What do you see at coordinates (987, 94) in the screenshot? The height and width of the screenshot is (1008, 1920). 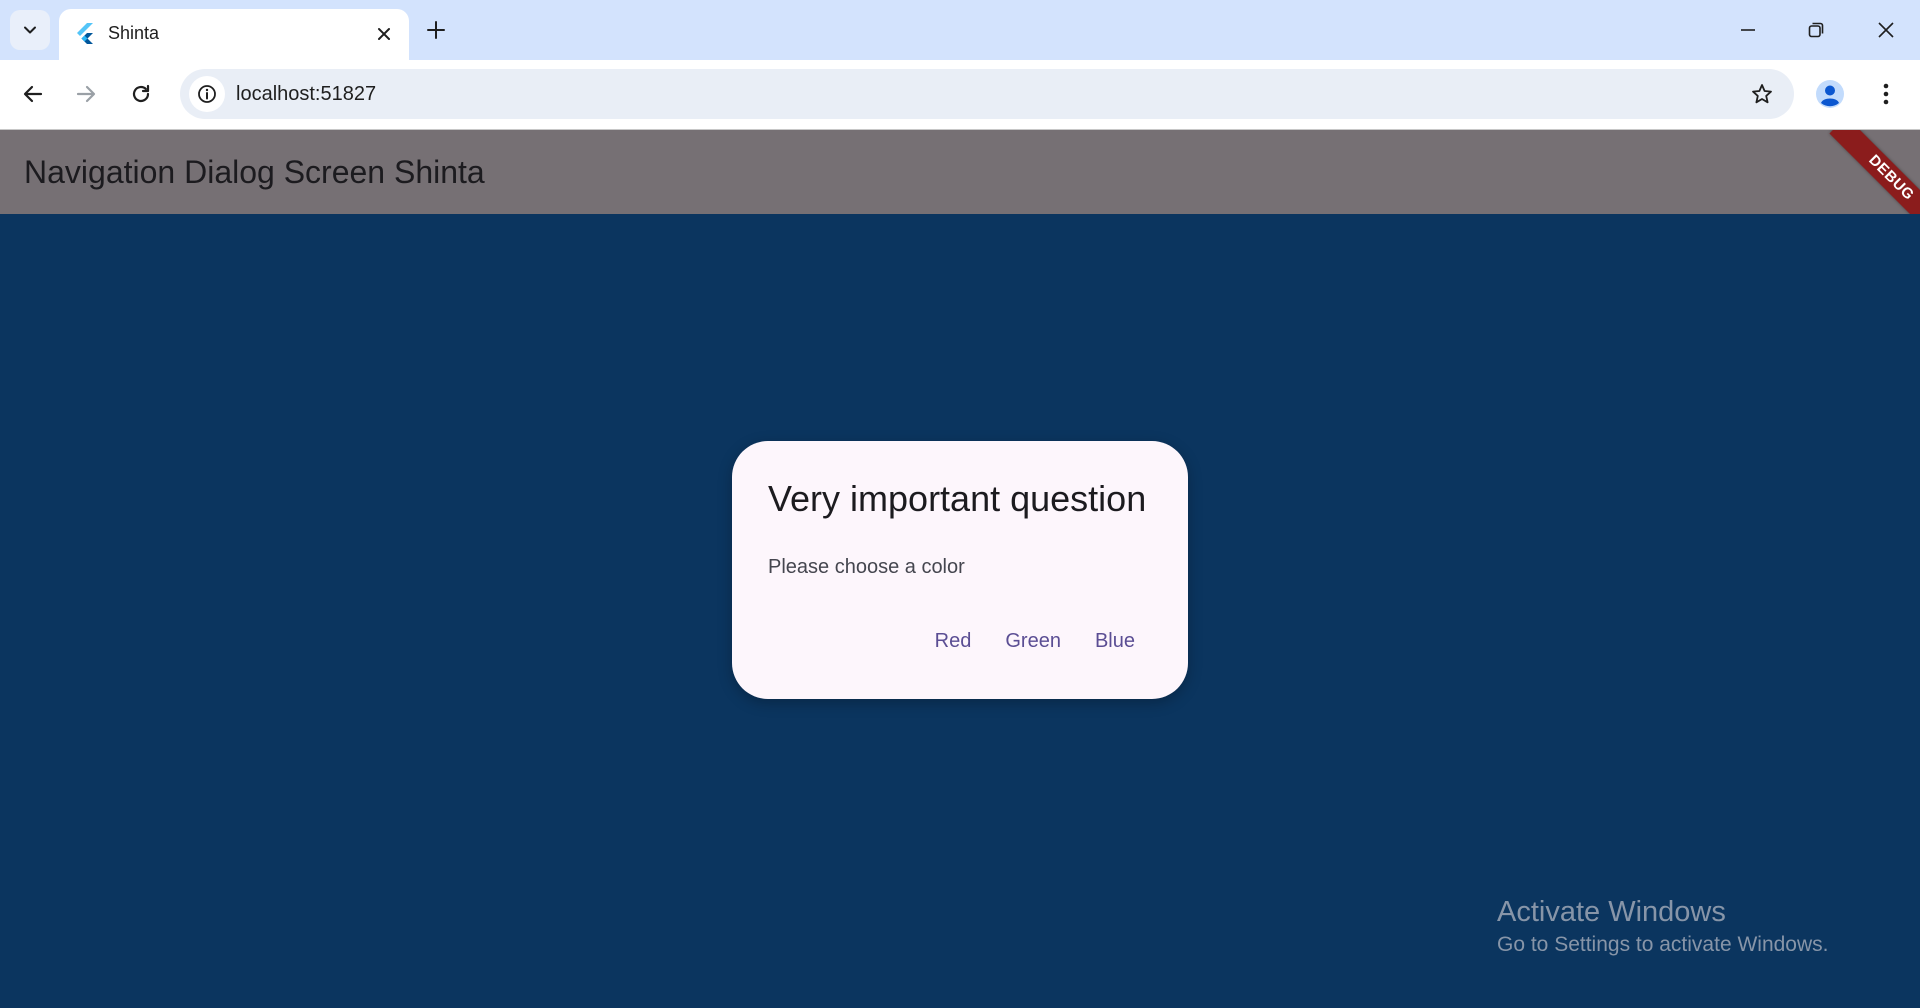 I see `address-bar: localhost:51827` at bounding box center [987, 94].